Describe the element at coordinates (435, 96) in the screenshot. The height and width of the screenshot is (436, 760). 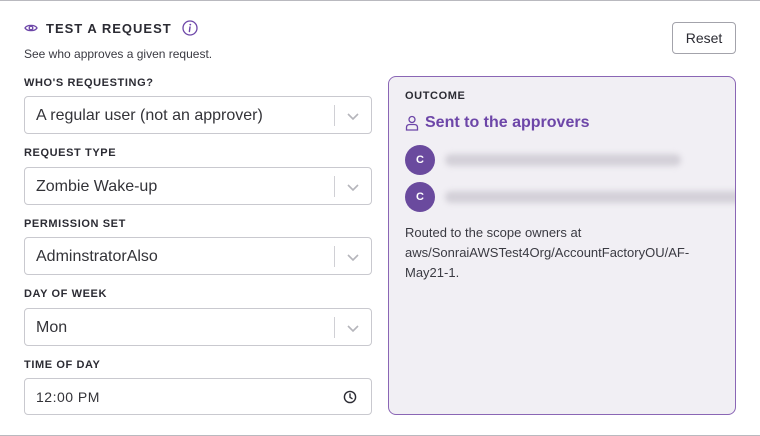
I see `outcome-label: OUTCOME` at that location.